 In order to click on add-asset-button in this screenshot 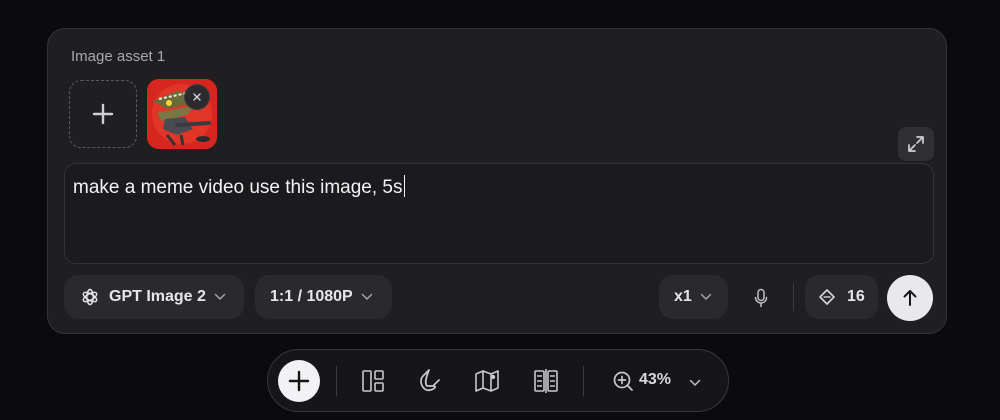, I will do `click(103, 114)`.